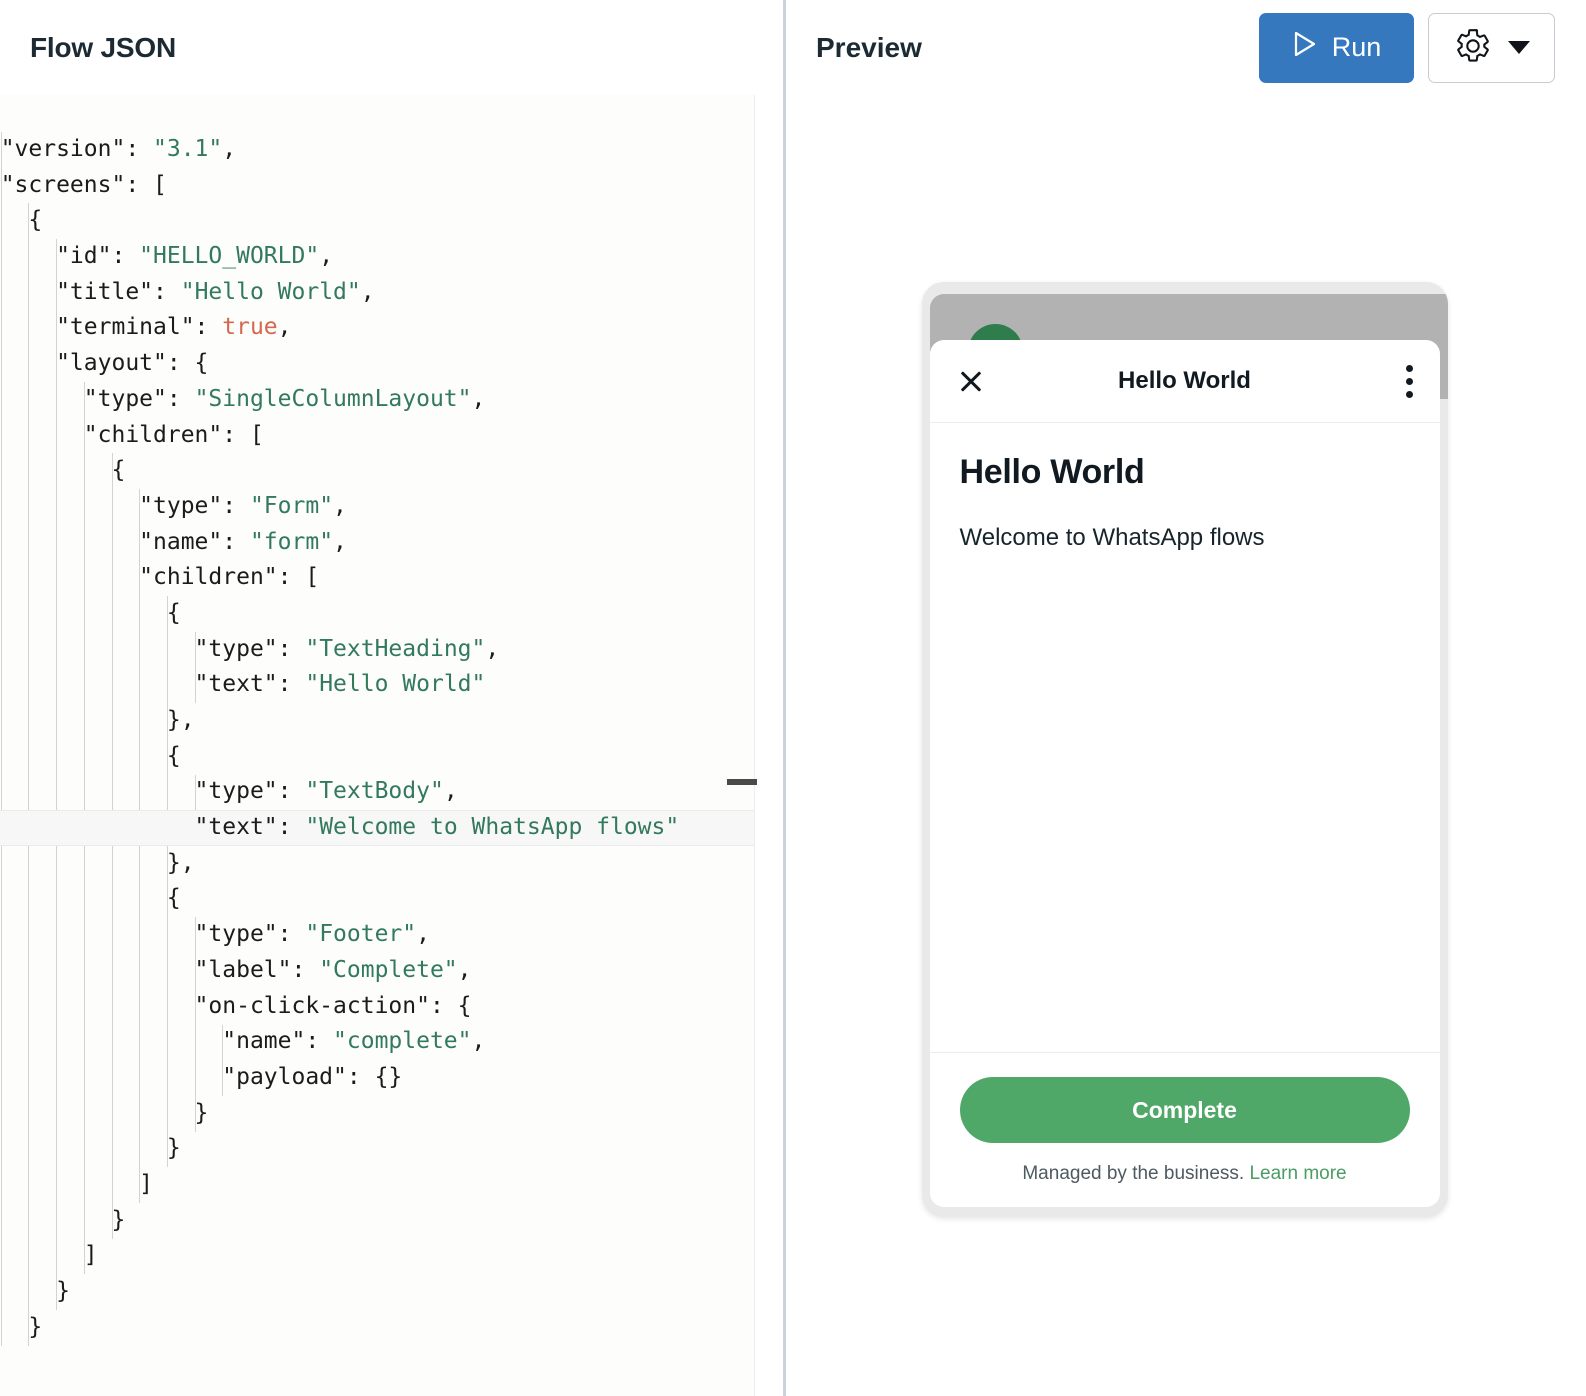  Describe the element at coordinates (391, 1078) in the screenshot. I see `code-line: "payload": {}` at that location.